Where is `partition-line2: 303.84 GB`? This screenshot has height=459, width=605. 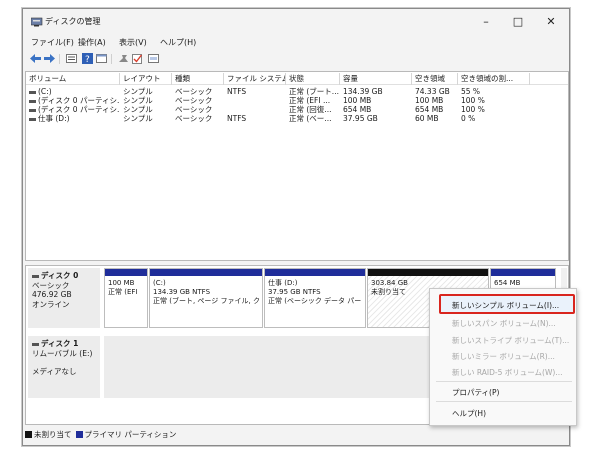
partition-line2: 303.84 GB is located at coordinates (389, 283).